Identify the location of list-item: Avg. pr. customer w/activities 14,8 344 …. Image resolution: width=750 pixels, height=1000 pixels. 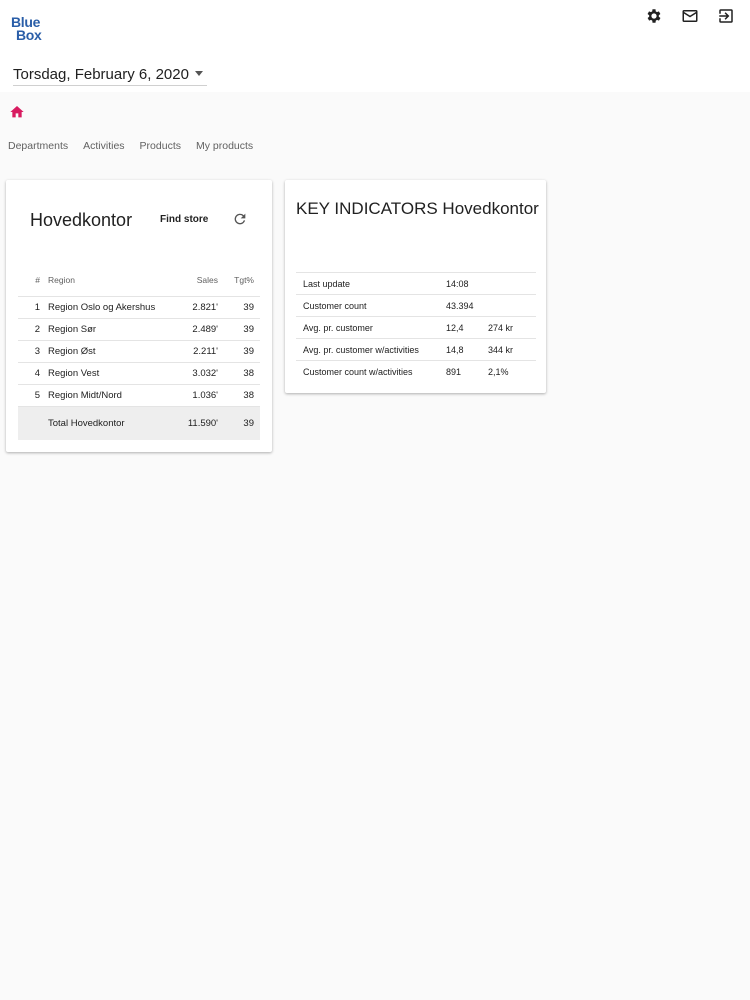
(416, 349).